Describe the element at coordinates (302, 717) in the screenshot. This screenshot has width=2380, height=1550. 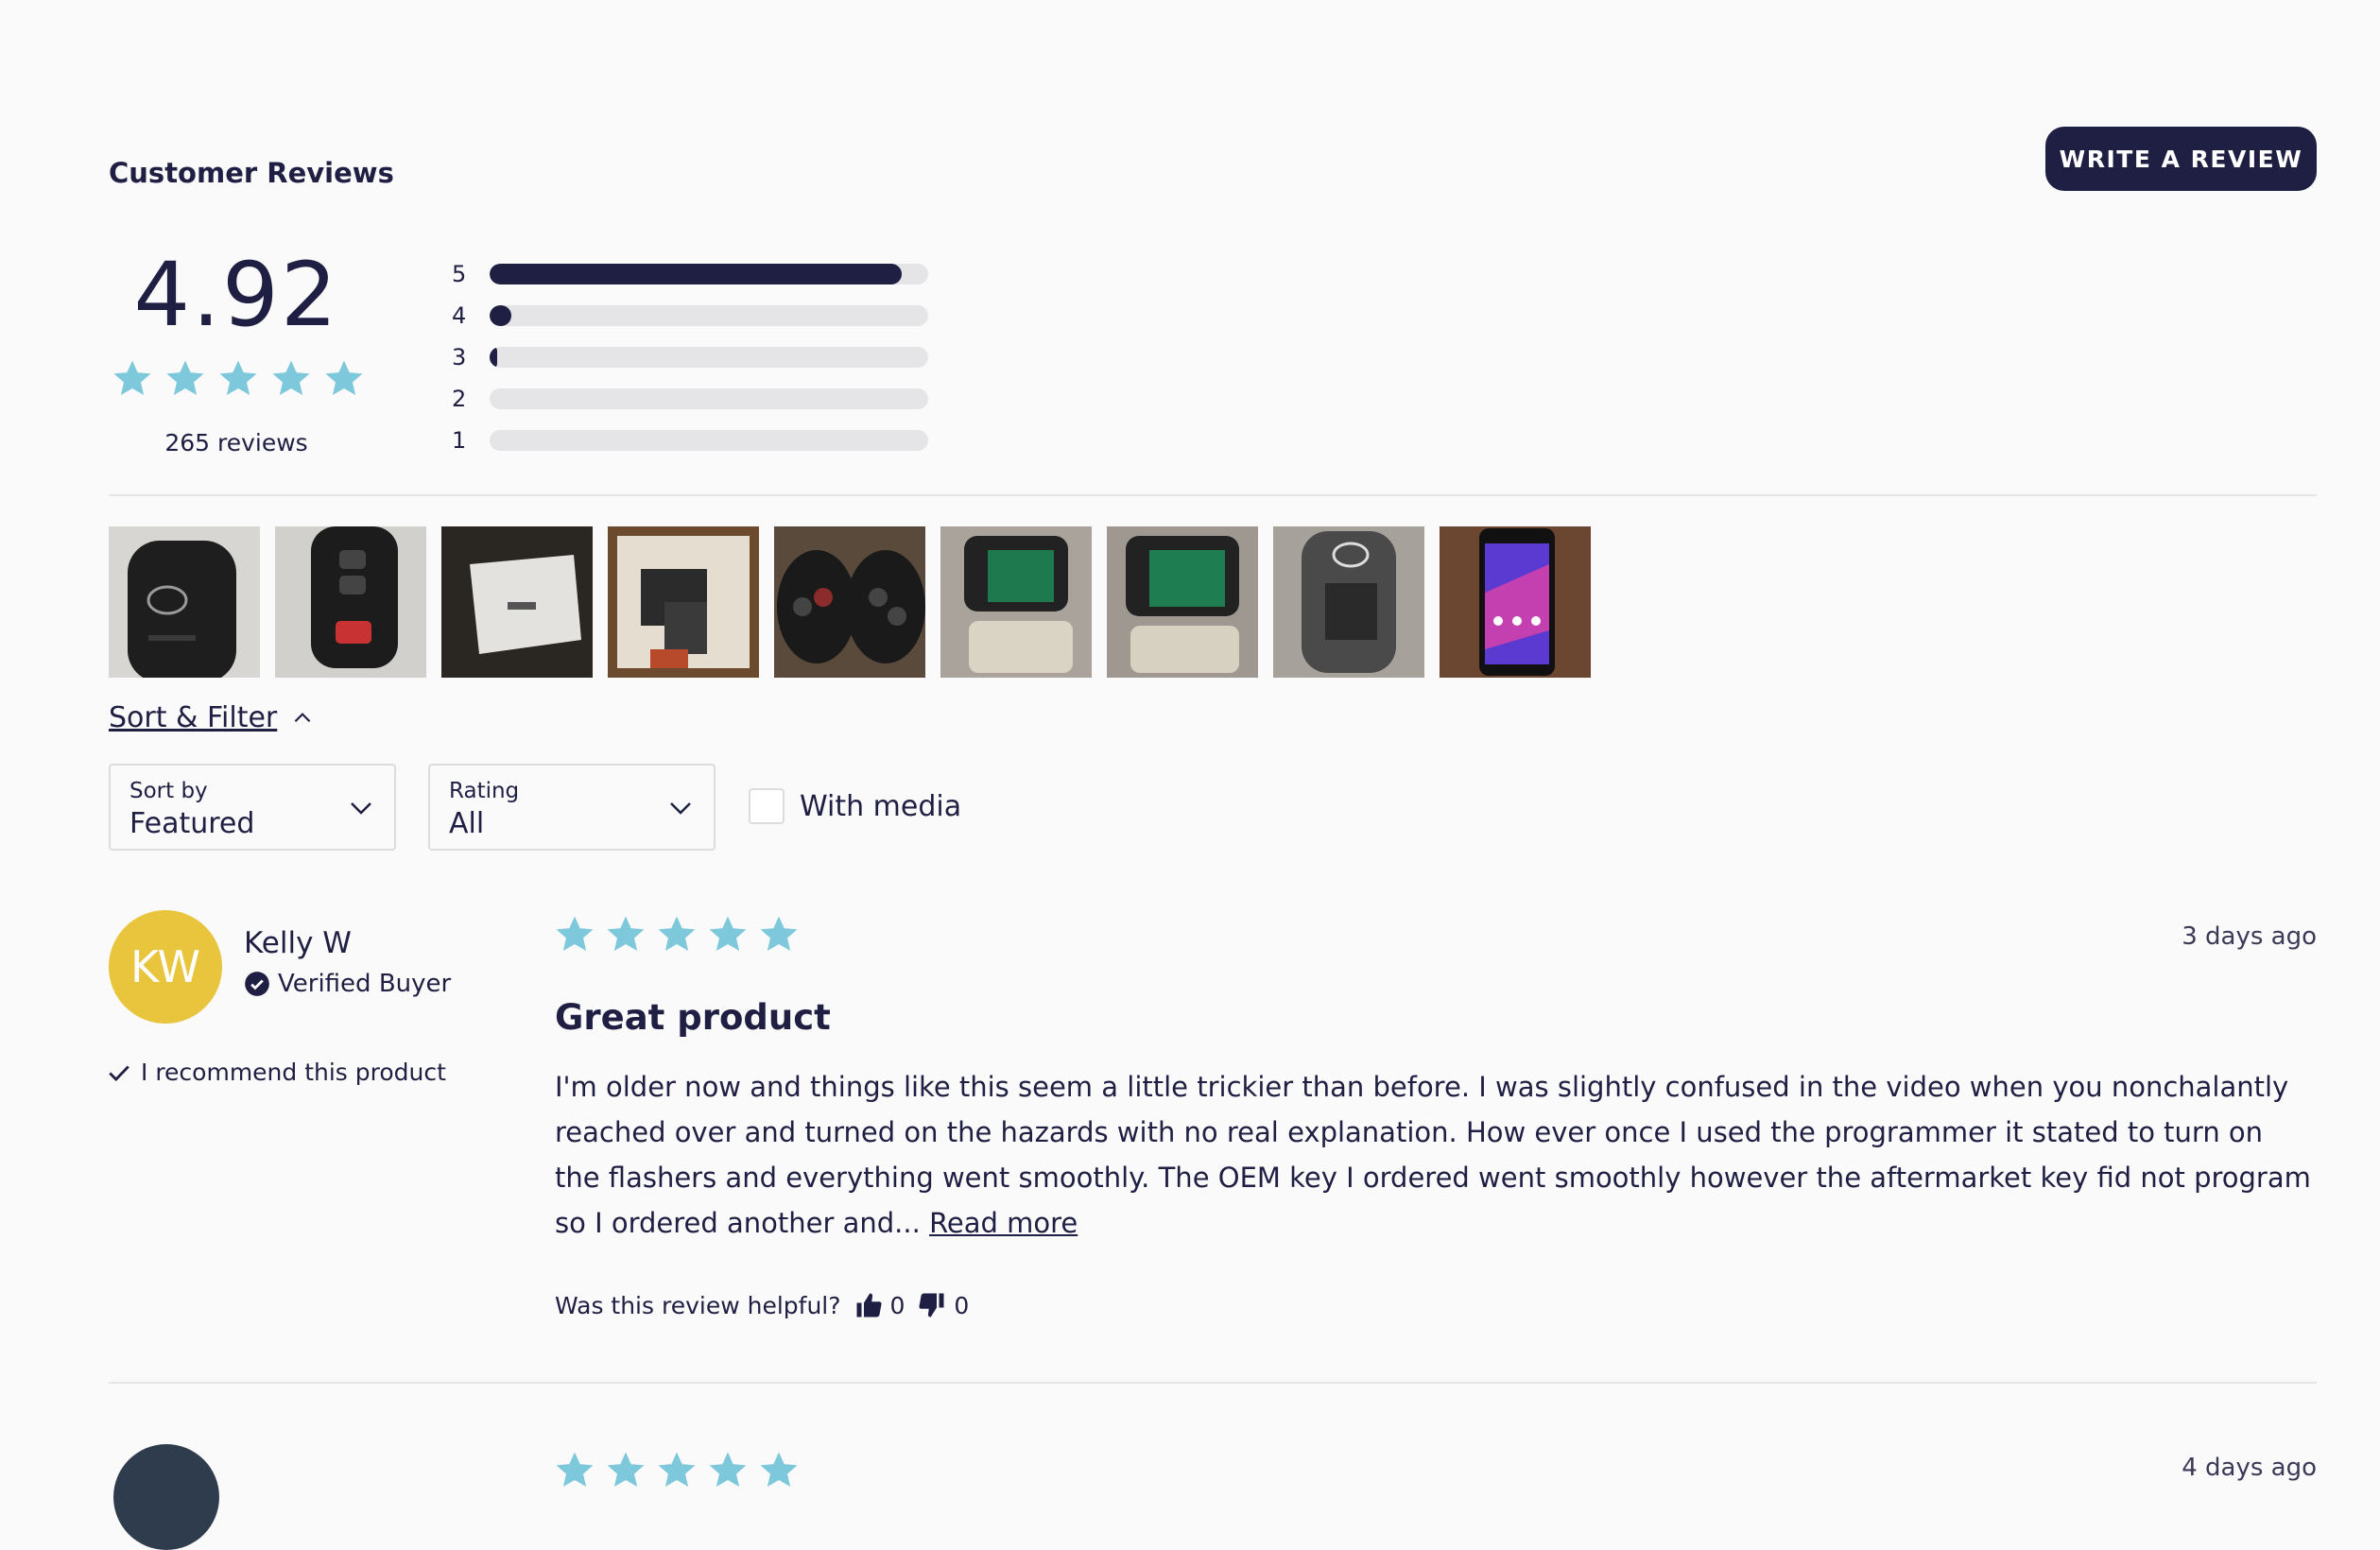
I see `chevron-up-icon` at that location.